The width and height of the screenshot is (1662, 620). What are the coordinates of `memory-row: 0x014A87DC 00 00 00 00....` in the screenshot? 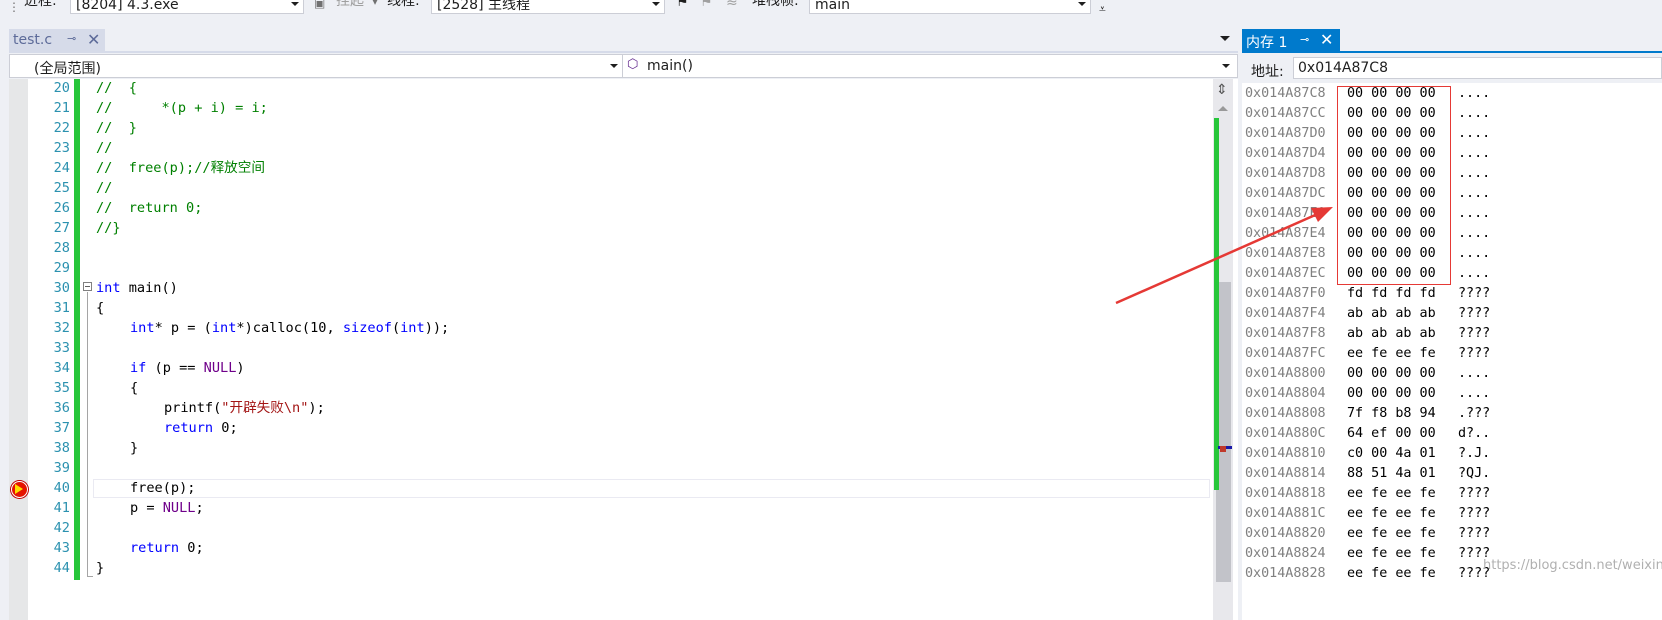 It's located at (1367, 194).